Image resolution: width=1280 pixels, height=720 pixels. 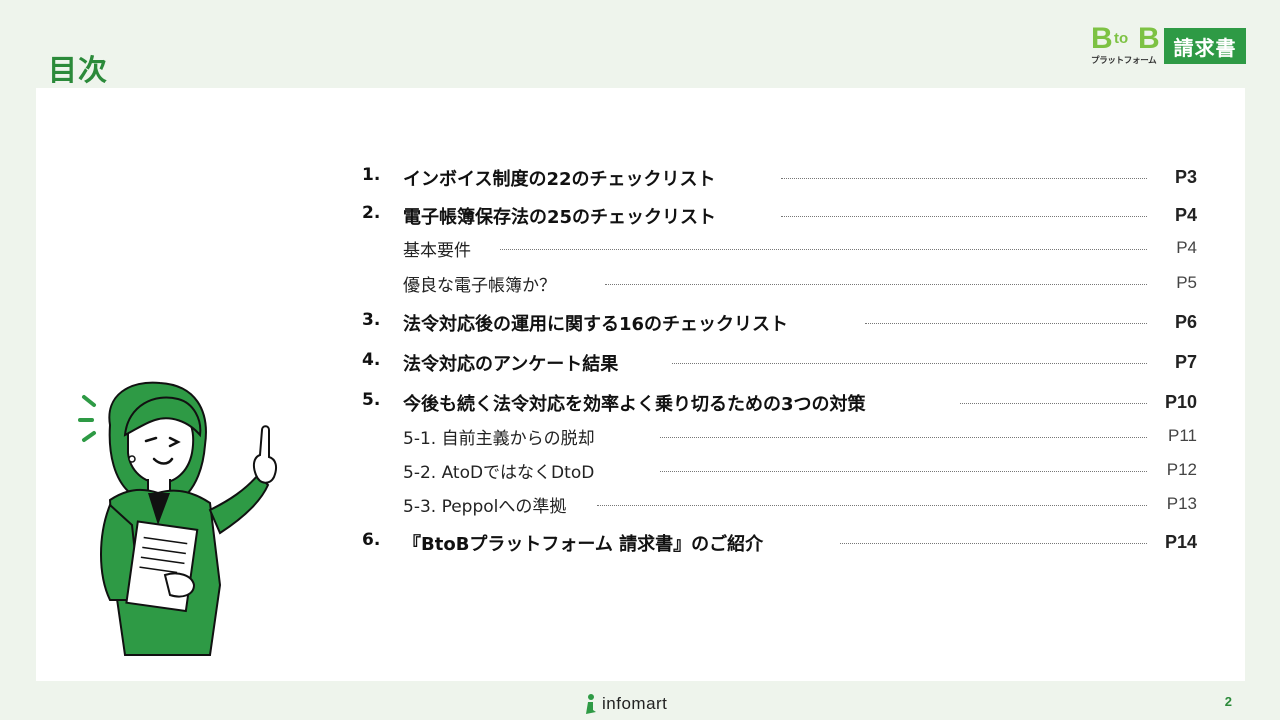 I want to click on toc-number: 3., so click(x=371, y=320).